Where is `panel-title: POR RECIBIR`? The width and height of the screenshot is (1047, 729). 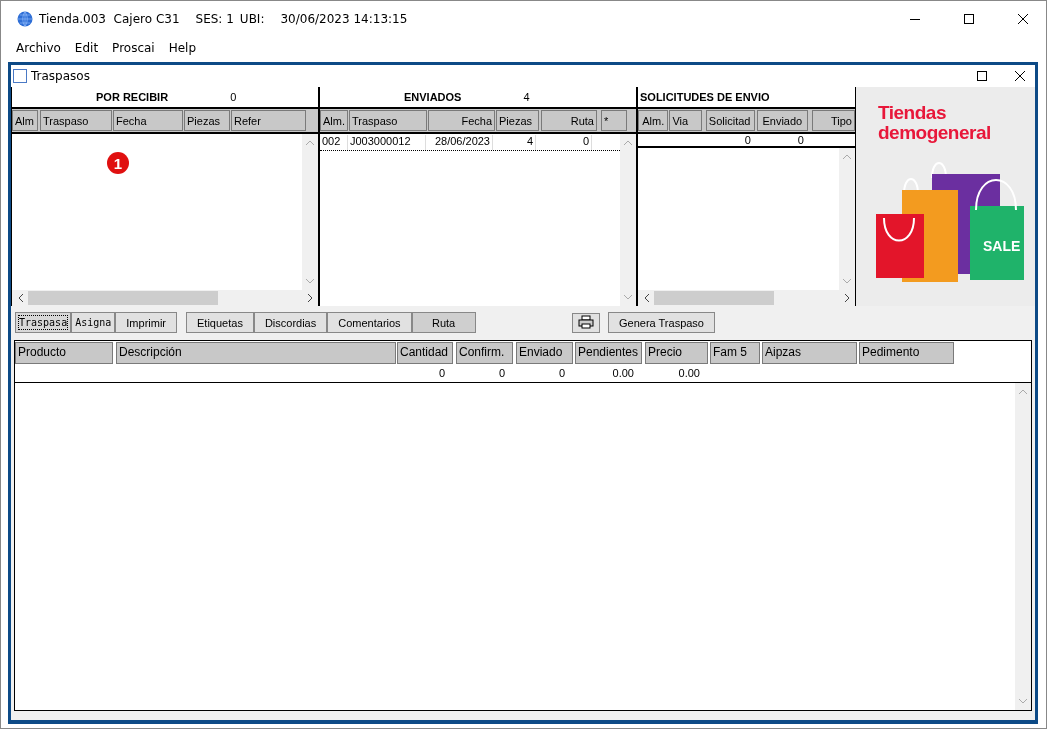 panel-title: POR RECIBIR is located at coordinates (132, 97).